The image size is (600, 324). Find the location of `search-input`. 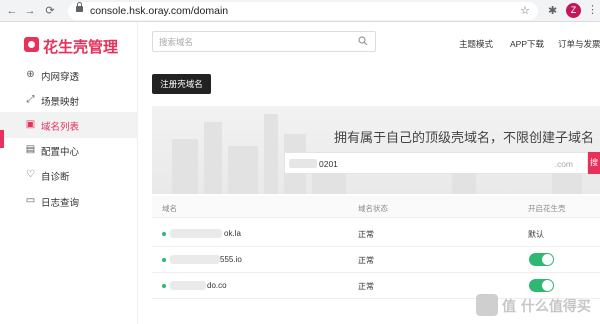

search-input is located at coordinates (254, 42).